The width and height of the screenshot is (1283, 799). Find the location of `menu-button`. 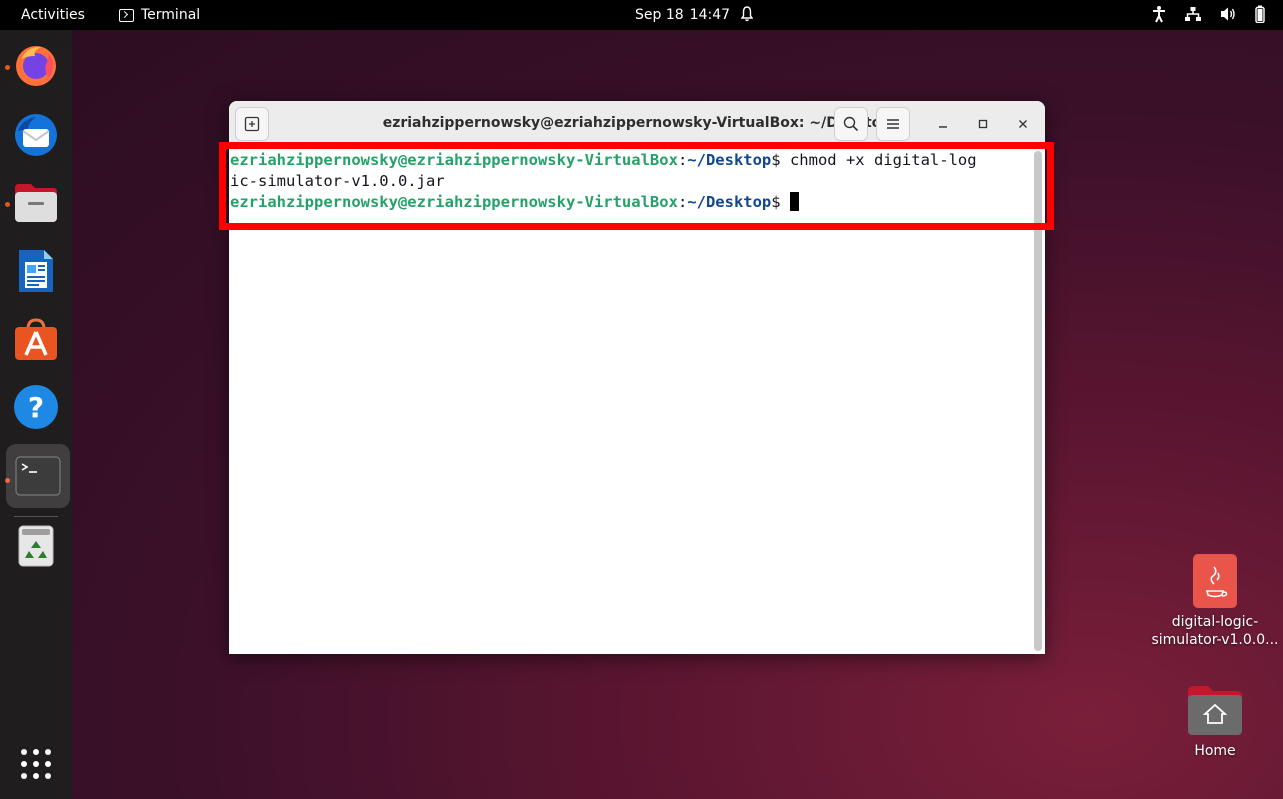

menu-button is located at coordinates (893, 124).